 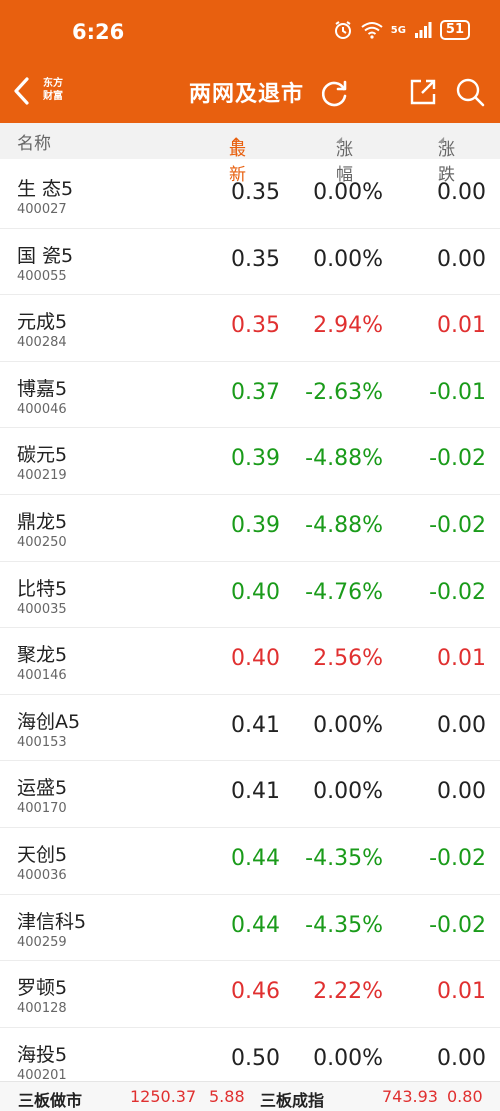 I want to click on stock-code: 400027, so click(x=42, y=209).